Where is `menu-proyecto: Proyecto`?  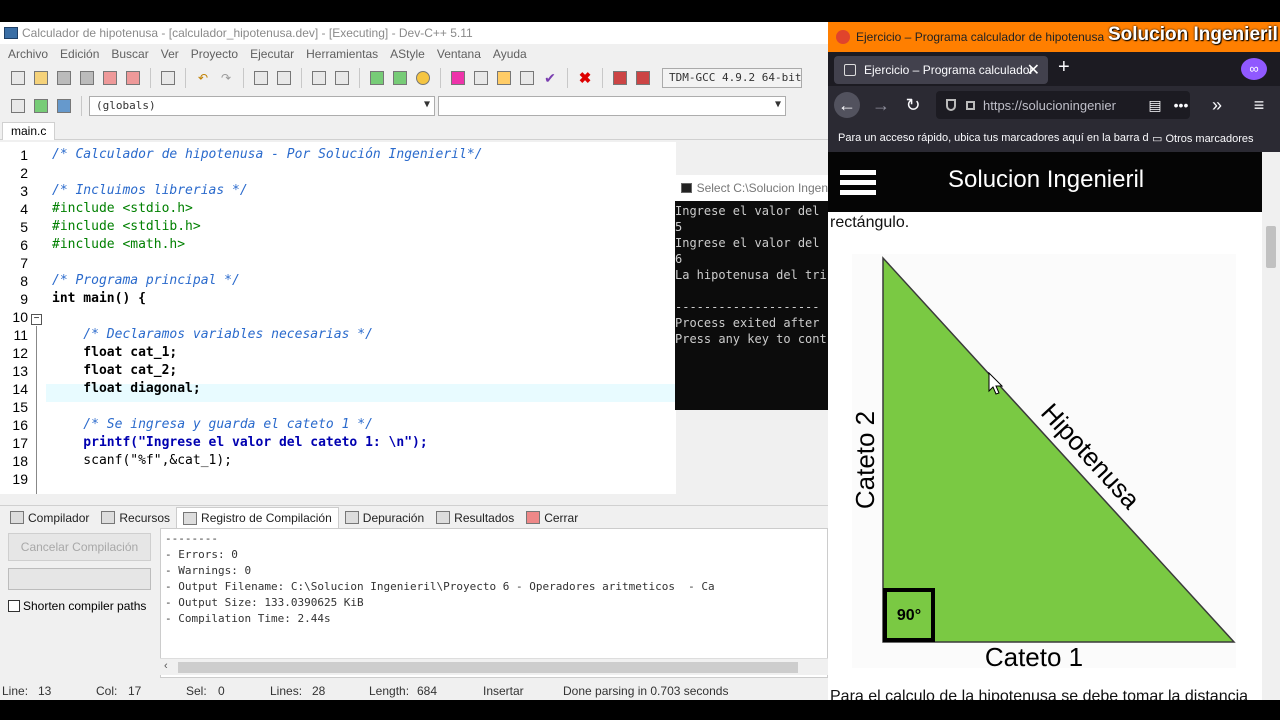
menu-proyecto: Proyecto is located at coordinates (214, 54).